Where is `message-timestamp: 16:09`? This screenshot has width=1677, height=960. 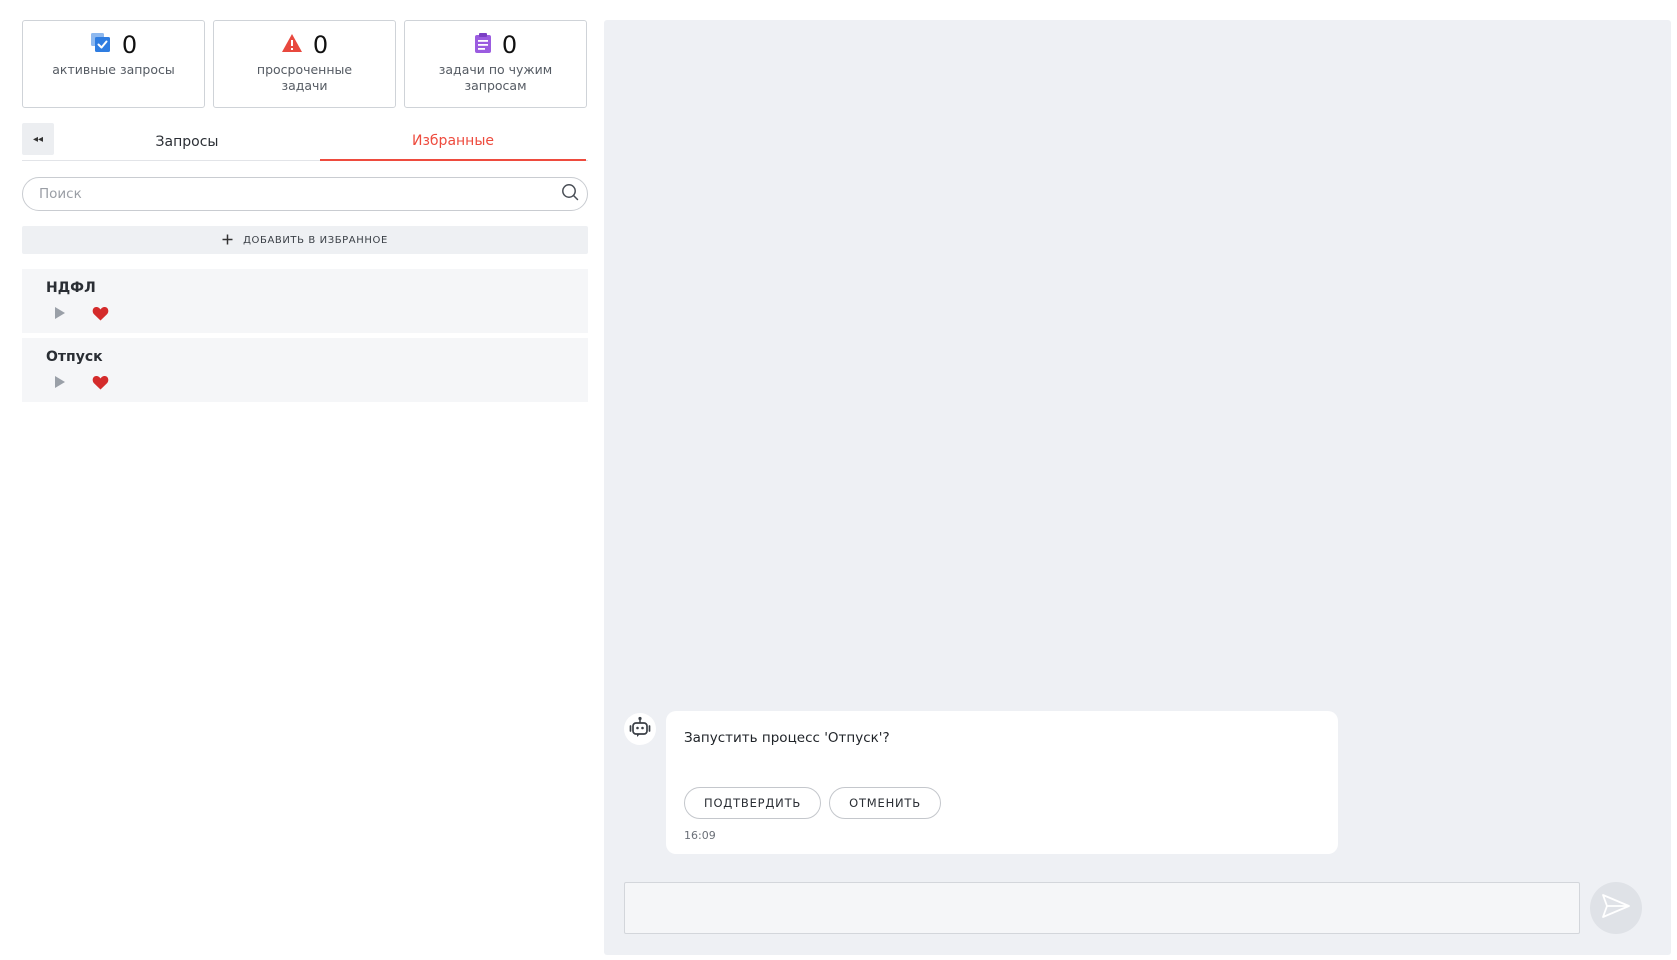 message-timestamp: 16:09 is located at coordinates (700, 835).